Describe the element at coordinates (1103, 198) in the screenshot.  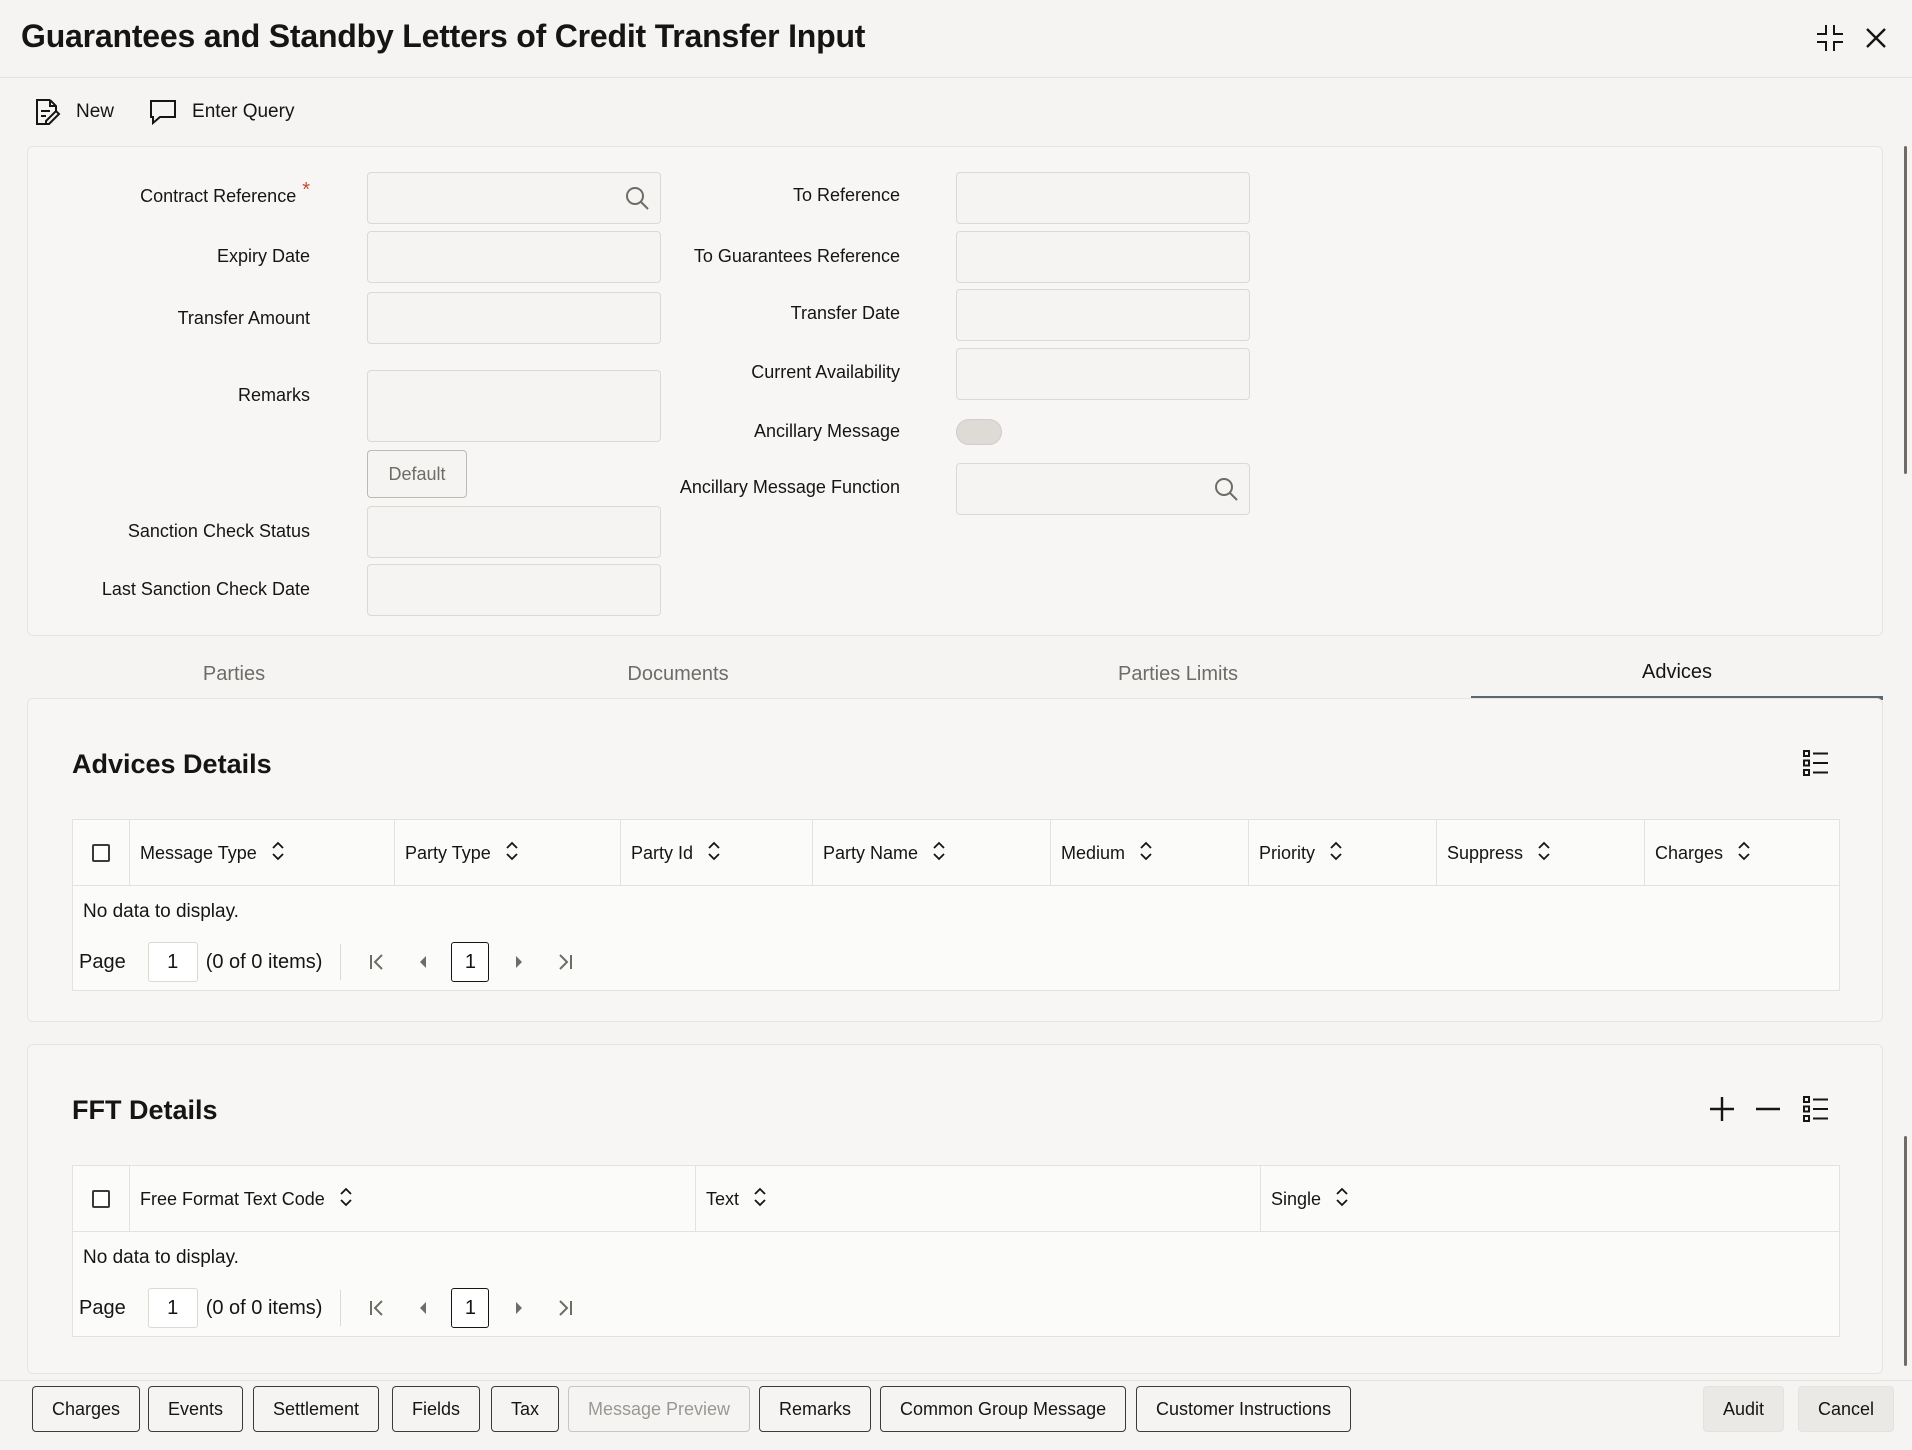
I see `to-reference-input` at that location.